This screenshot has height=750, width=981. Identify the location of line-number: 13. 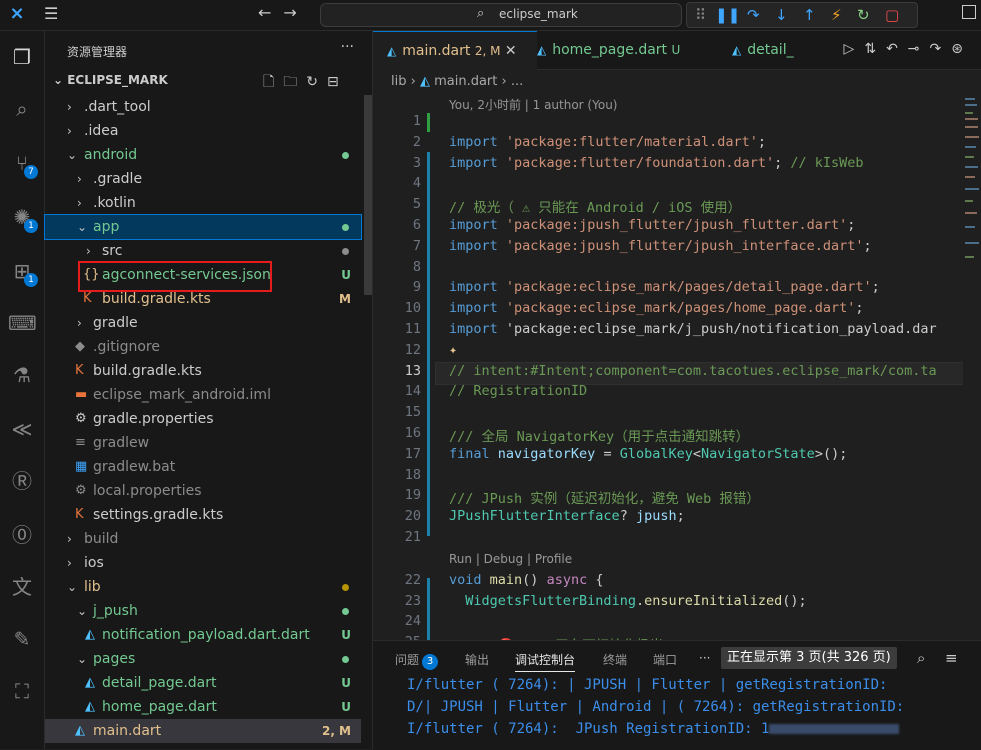
(412, 370).